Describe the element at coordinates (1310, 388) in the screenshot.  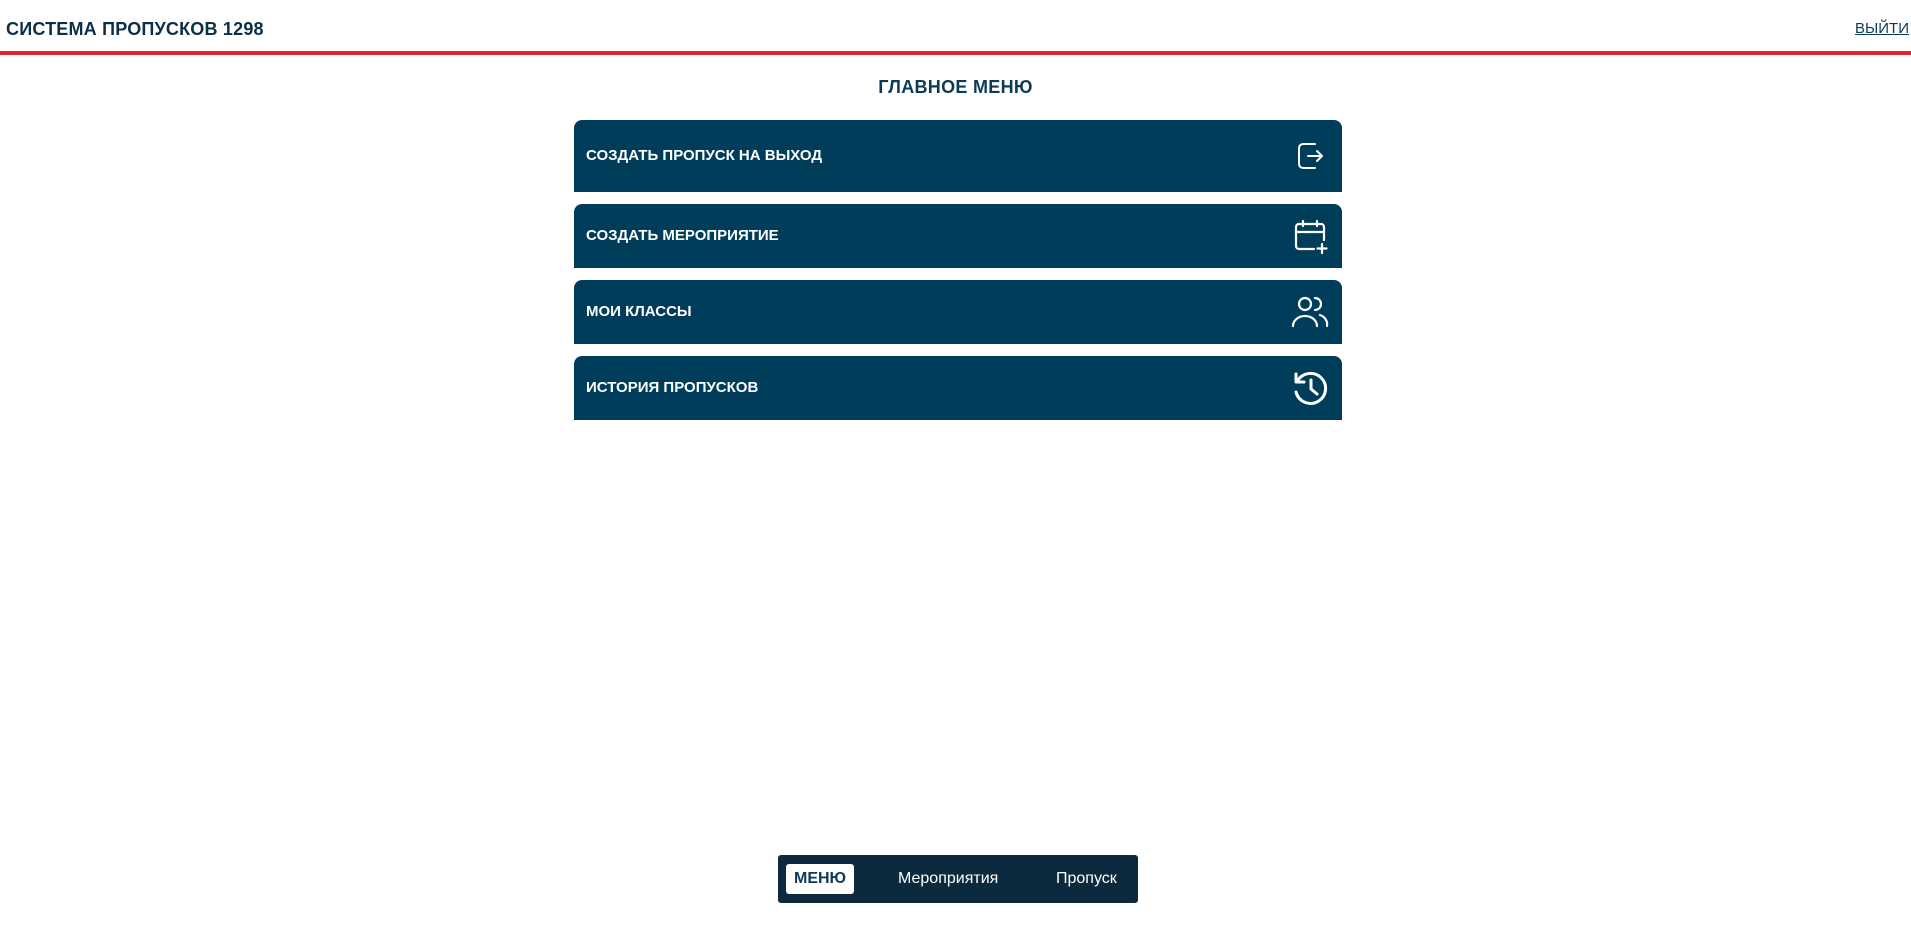
I see `history-clock-icon` at that location.